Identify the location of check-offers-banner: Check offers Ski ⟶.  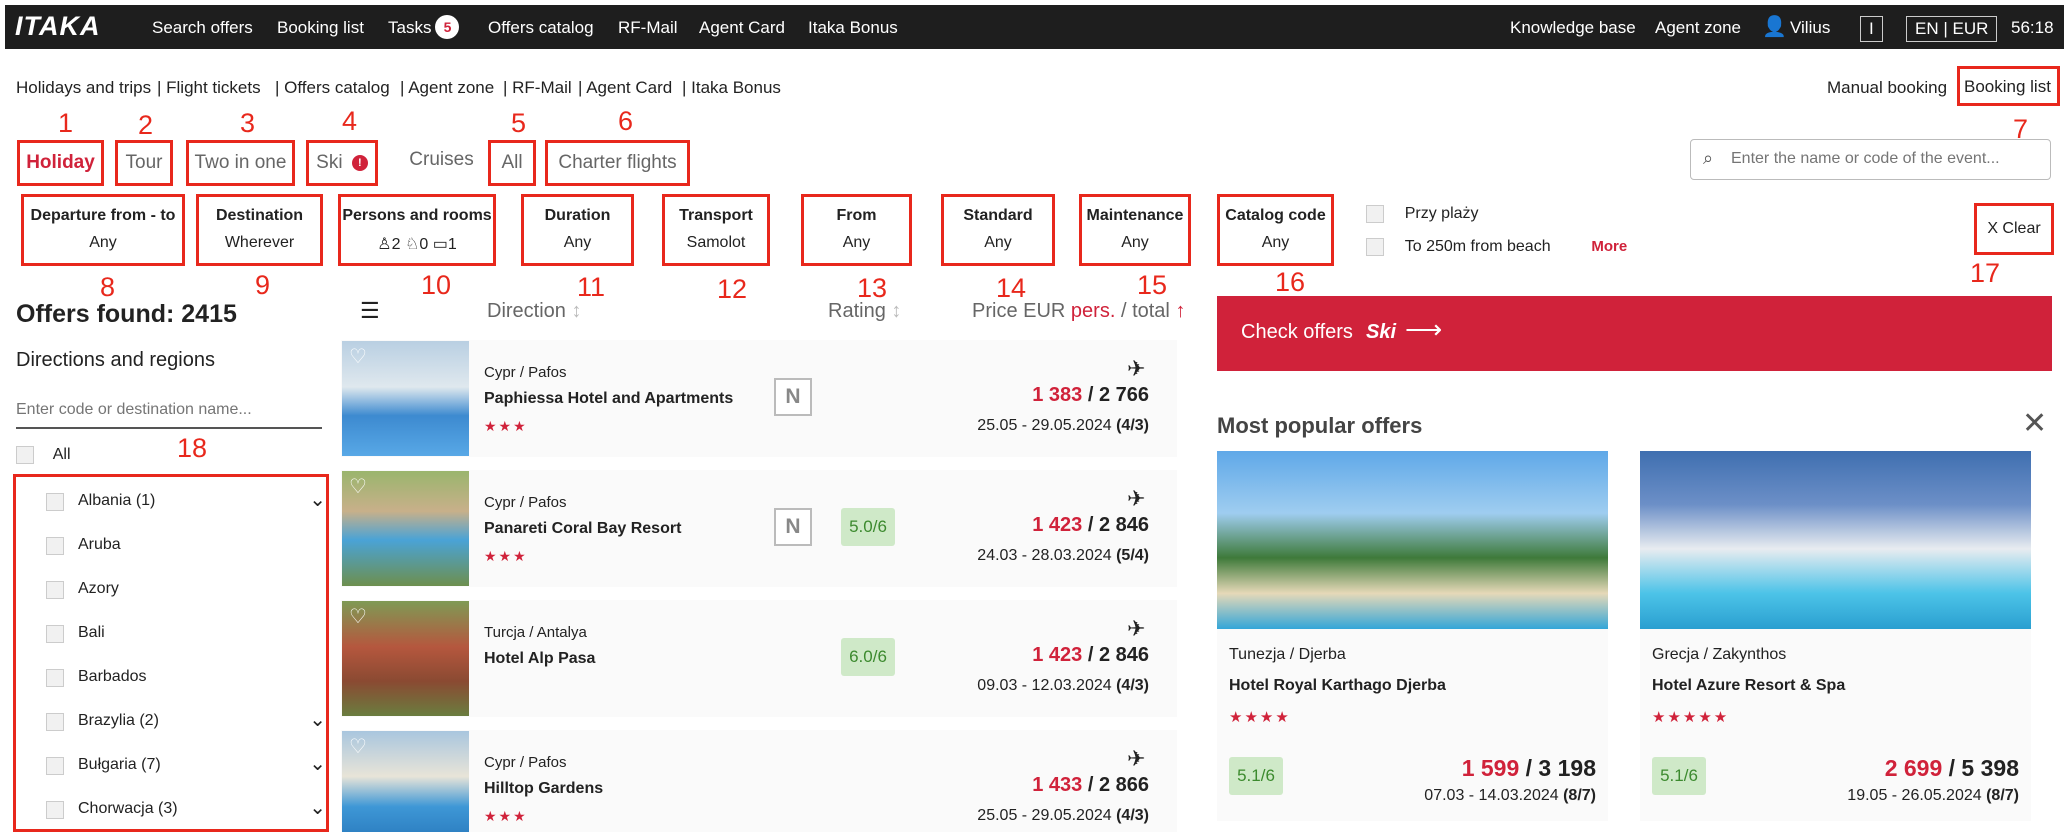
(1634, 333).